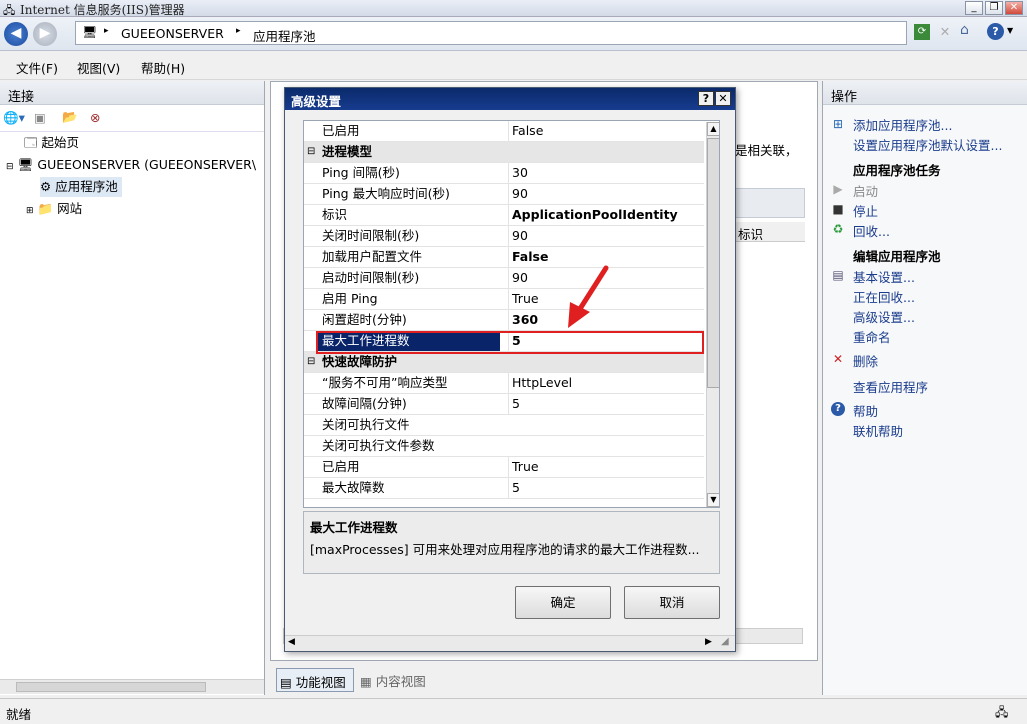 This screenshot has height=724, width=1027. I want to click on stop-icon: ✕, so click(945, 32).